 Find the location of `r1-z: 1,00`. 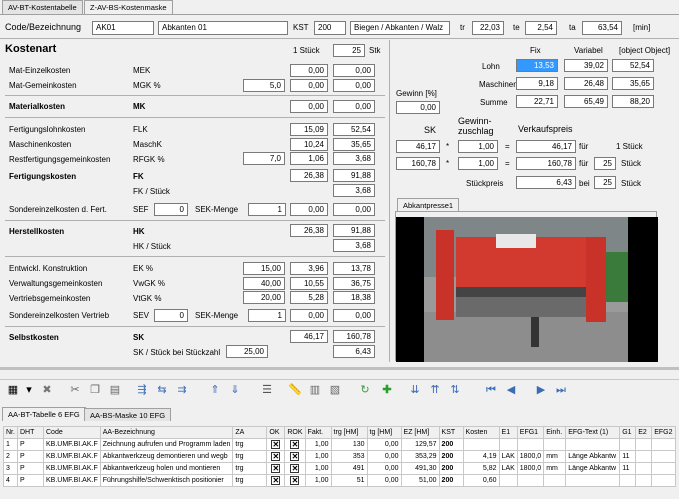

r1-z: 1,00 is located at coordinates (478, 146).